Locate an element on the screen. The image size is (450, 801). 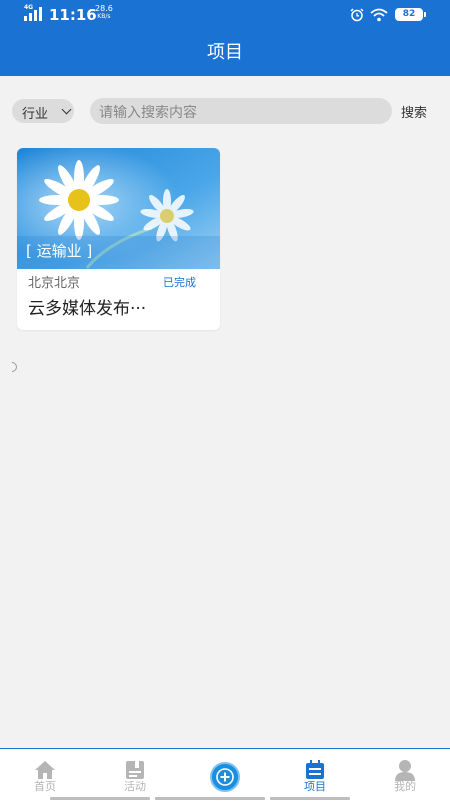
tab-label: 活动 is located at coordinates (135, 786).